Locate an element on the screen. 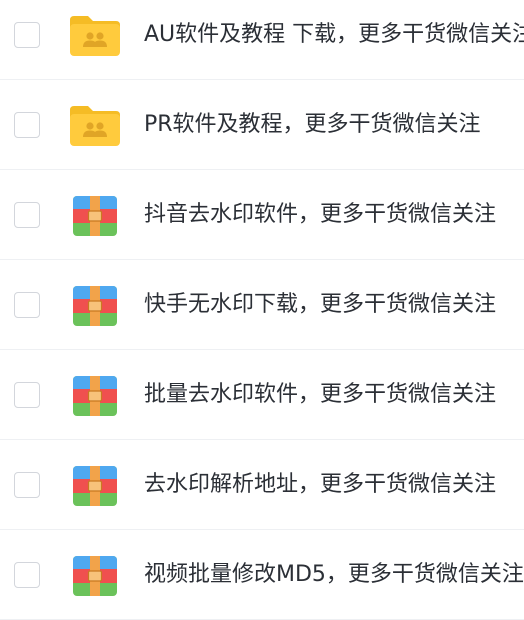 The width and height of the screenshot is (524, 620). file-row: AU软件及教程 下载，更多干货微信关注 is located at coordinates (262, 40).